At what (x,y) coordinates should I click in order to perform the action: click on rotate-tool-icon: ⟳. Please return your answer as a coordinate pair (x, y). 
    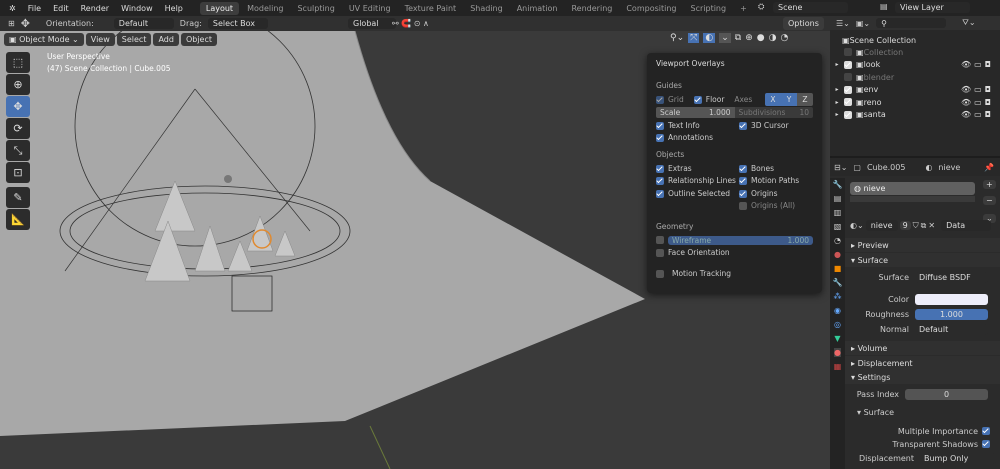
    Looking at the image, I should click on (18, 128).